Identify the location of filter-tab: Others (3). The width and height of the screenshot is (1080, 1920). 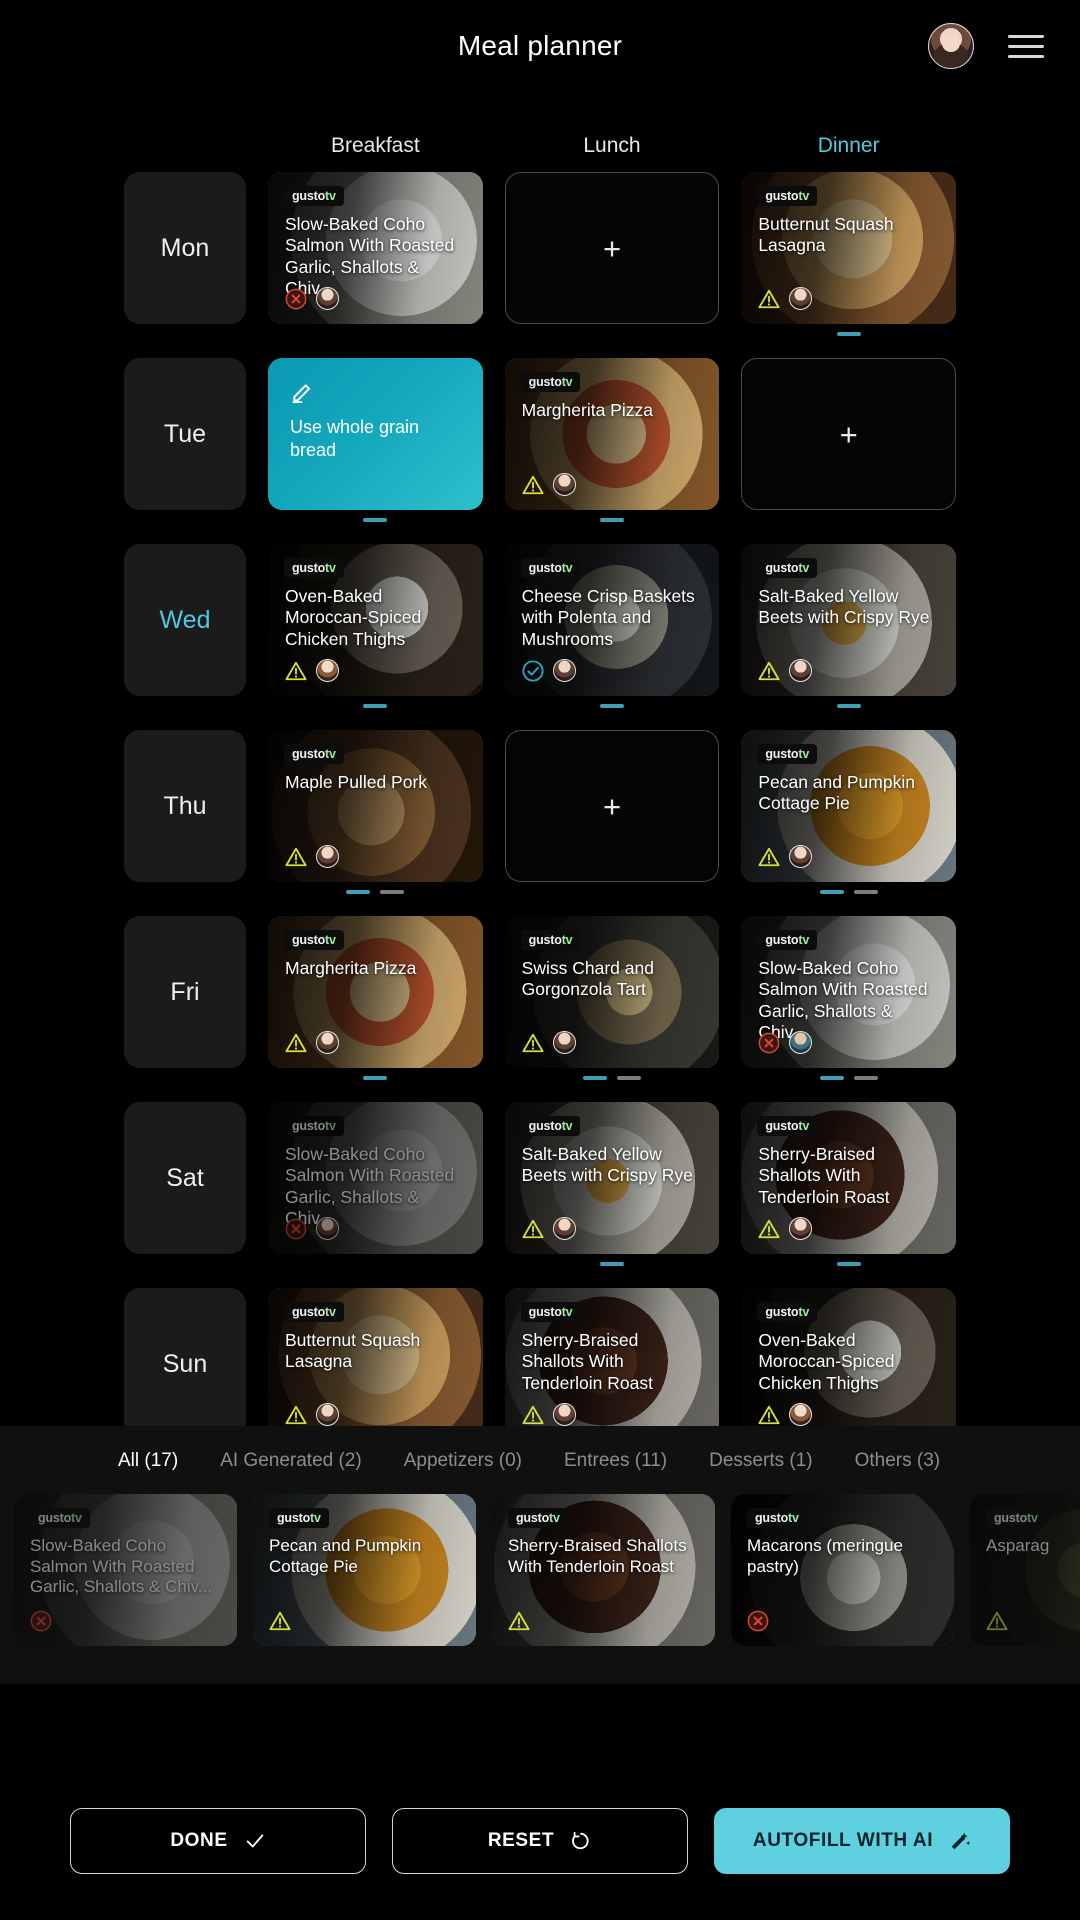
(898, 1461).